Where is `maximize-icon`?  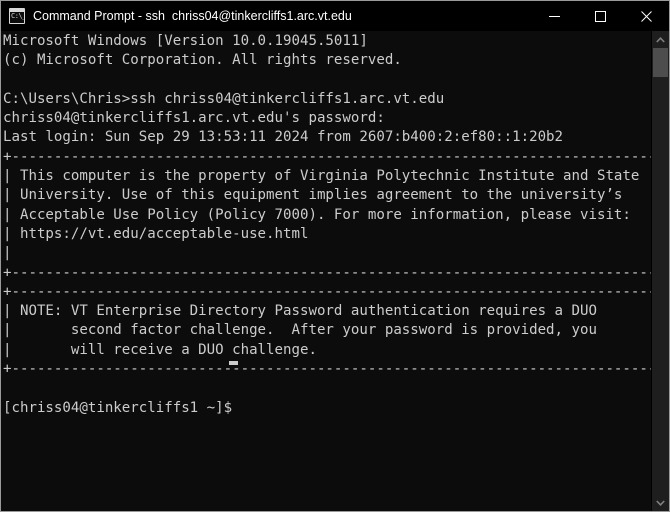 maximize-icon is located at coordinates (600, 16).